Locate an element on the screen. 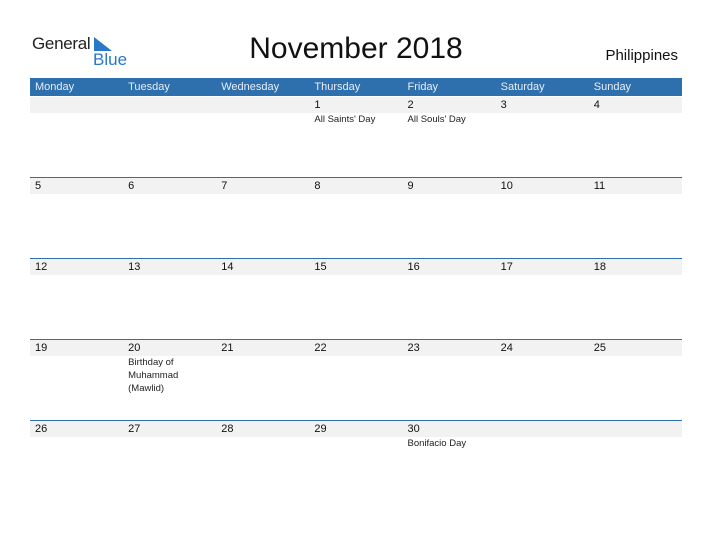 The image size is (712, 550). day-number: 14 is located at coordinates (227, 267).